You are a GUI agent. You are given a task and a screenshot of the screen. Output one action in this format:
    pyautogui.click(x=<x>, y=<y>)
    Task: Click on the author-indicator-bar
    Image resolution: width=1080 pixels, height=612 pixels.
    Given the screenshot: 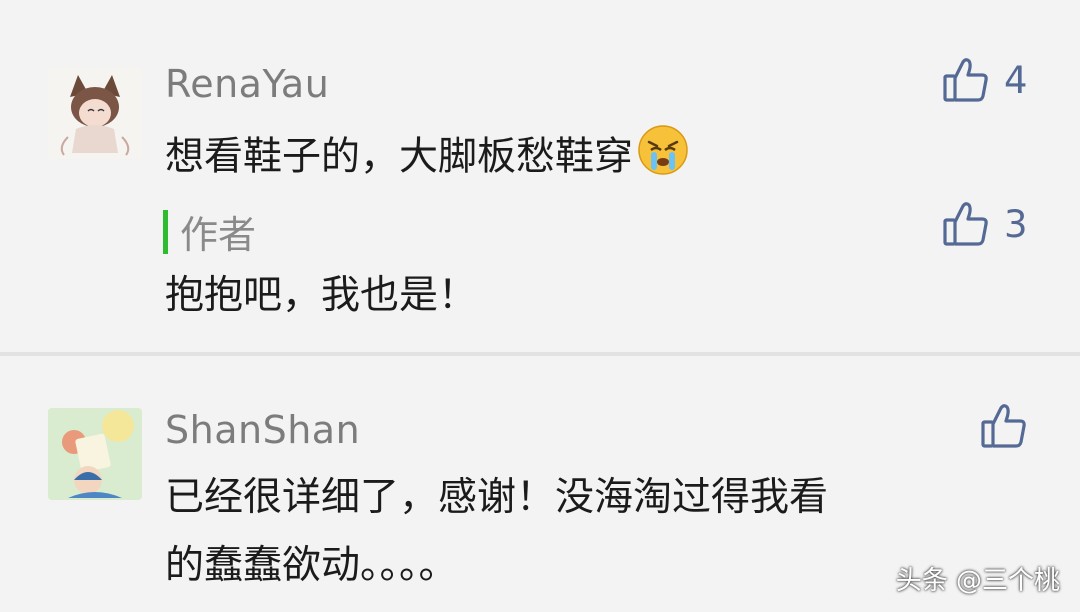 What is the action you would take?
    pyautogui.click(x=165, y=231)
    